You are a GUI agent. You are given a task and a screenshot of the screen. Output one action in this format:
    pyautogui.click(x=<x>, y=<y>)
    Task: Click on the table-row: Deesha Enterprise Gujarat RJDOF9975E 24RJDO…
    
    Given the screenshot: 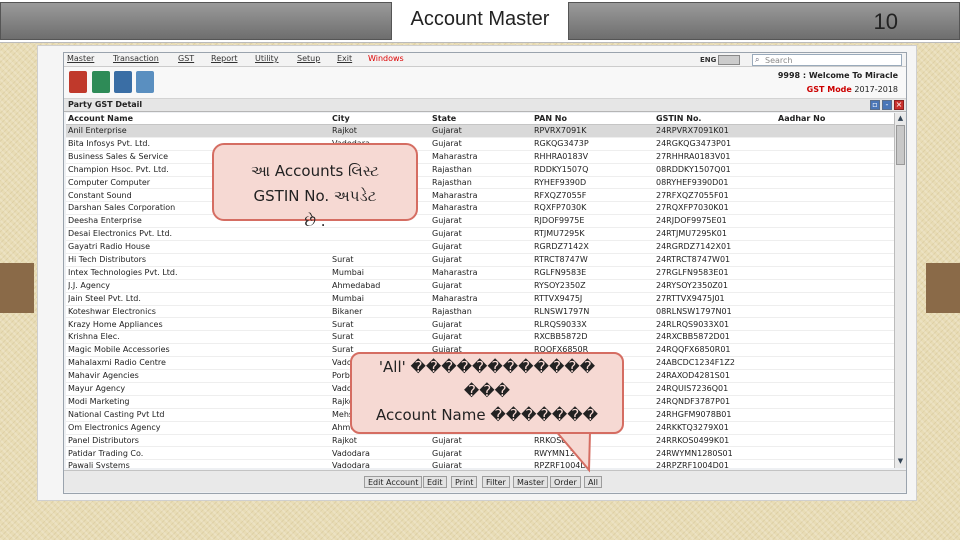 What is the action you would take?
    pyautogui.click(x=480, y=222)
    